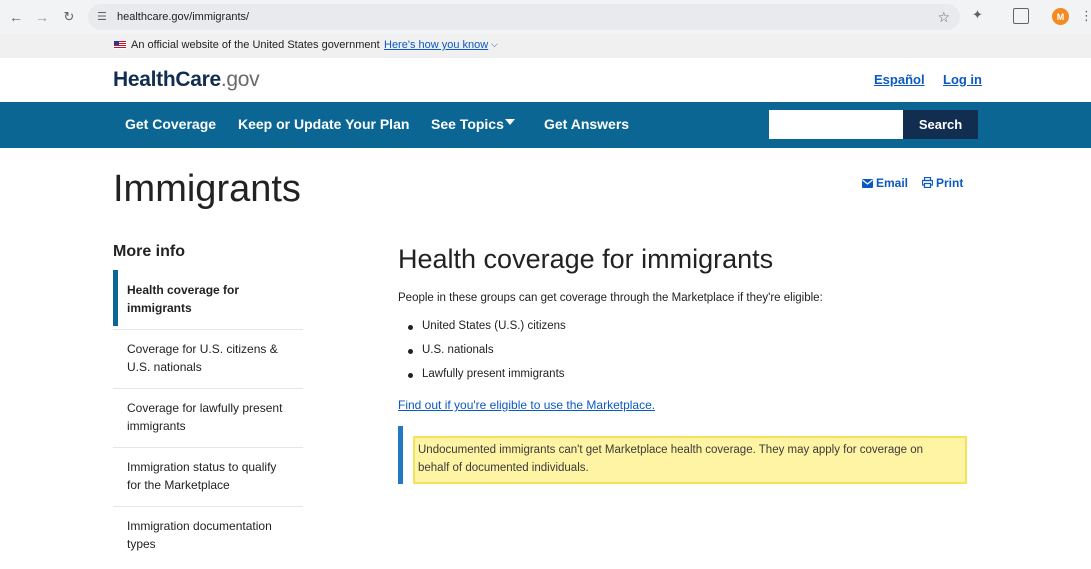  What do you see at coordinates (400, 455) in the screenshot?
I see `alert-accent-bar` at bounding box center [400, 455].